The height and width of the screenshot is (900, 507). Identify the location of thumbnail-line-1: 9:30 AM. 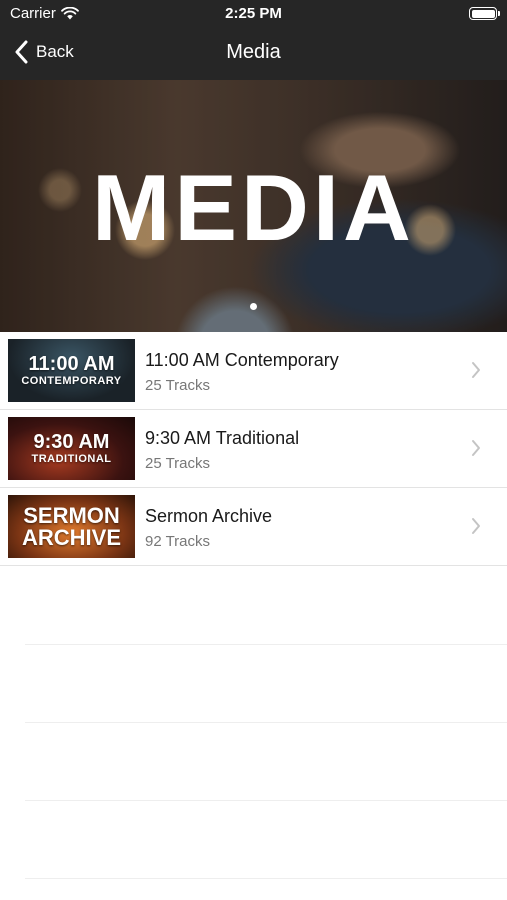
(71, 442).